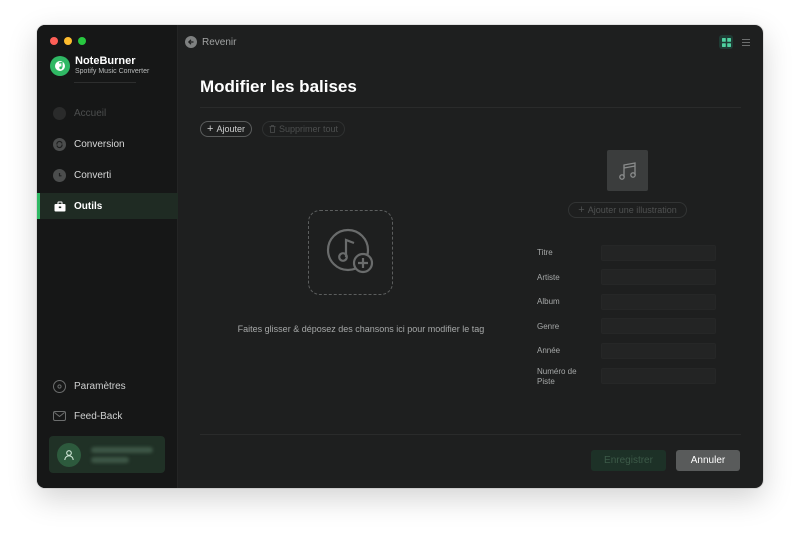 The width and height of the screenshot is (800, 536). What do you see at coordinates (54, 41) in the screenshot?
I see `close-window-button` at bounding box center [54, 41].